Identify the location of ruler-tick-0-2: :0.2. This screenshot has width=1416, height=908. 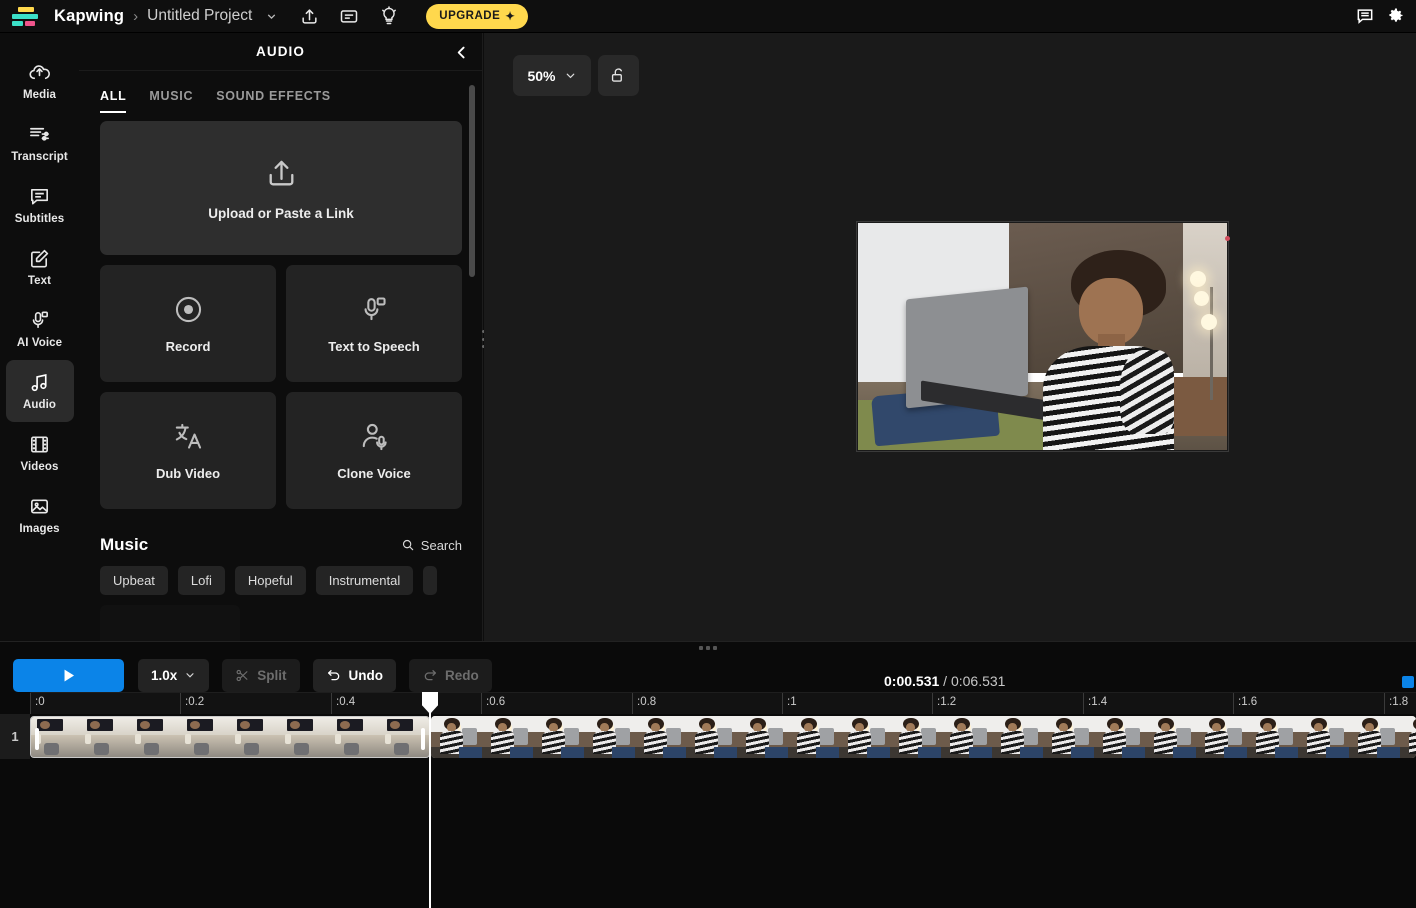
(192, 704).